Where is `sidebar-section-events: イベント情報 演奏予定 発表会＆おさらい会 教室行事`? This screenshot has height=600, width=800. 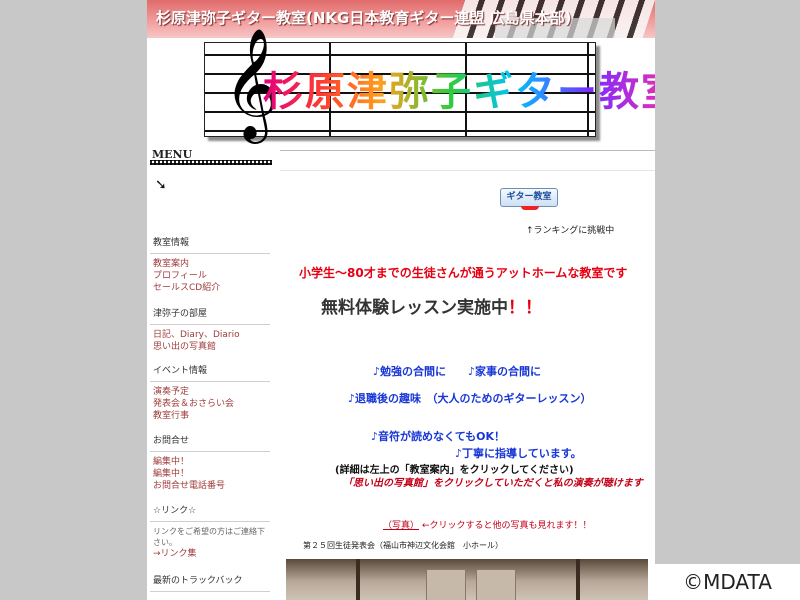
sidebar-section-events: イベント情報 演奏予定 発表会＆おさらい会 教室行事 is located at coordinates (210, 392).